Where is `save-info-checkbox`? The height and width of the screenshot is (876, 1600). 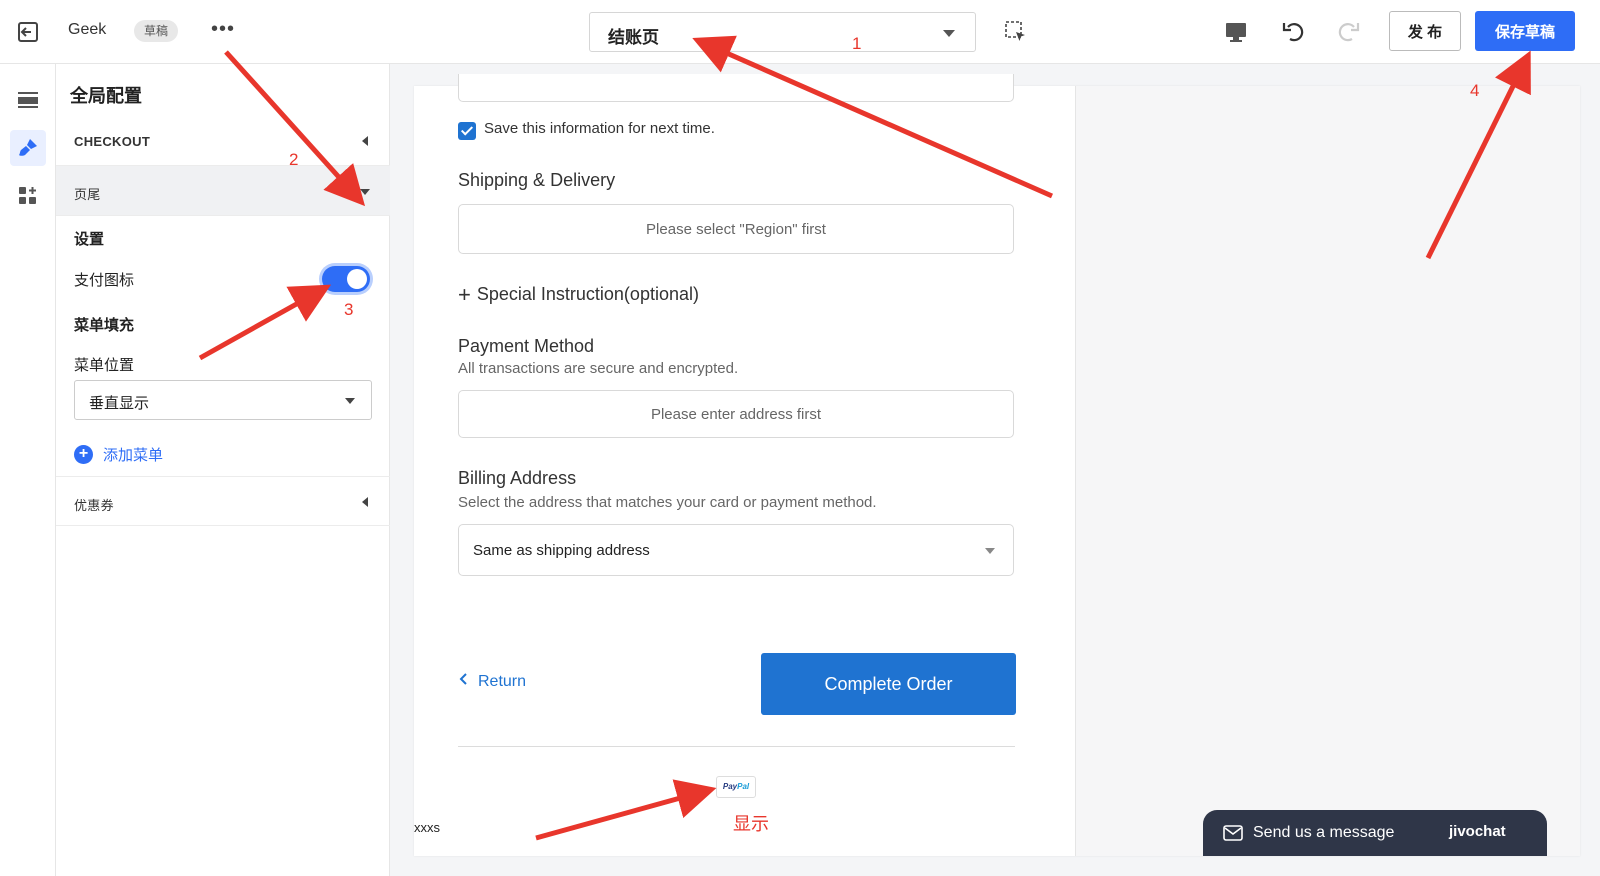 save-info-checkbox is located at coordinates (467, 131).